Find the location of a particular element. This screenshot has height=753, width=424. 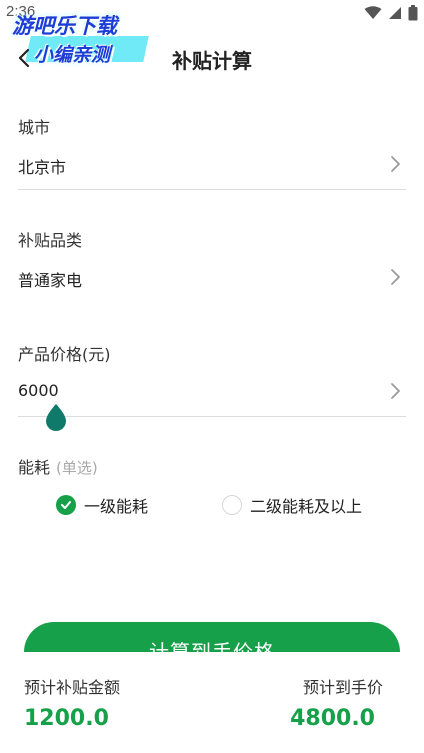

city-label: 城市 is located at coordinates (34, 127).